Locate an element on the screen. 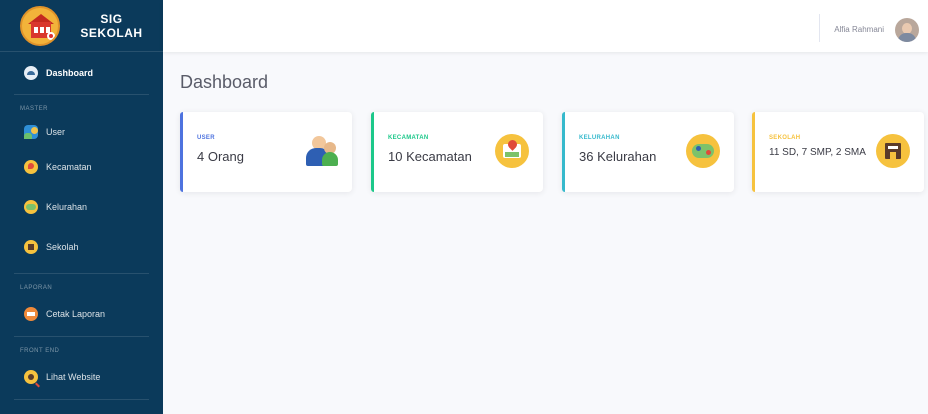 This screenshot has width=928, height=414. sidebar-item-cetak-laporan: Cetak Laporan is located at coordinates (81, 314).